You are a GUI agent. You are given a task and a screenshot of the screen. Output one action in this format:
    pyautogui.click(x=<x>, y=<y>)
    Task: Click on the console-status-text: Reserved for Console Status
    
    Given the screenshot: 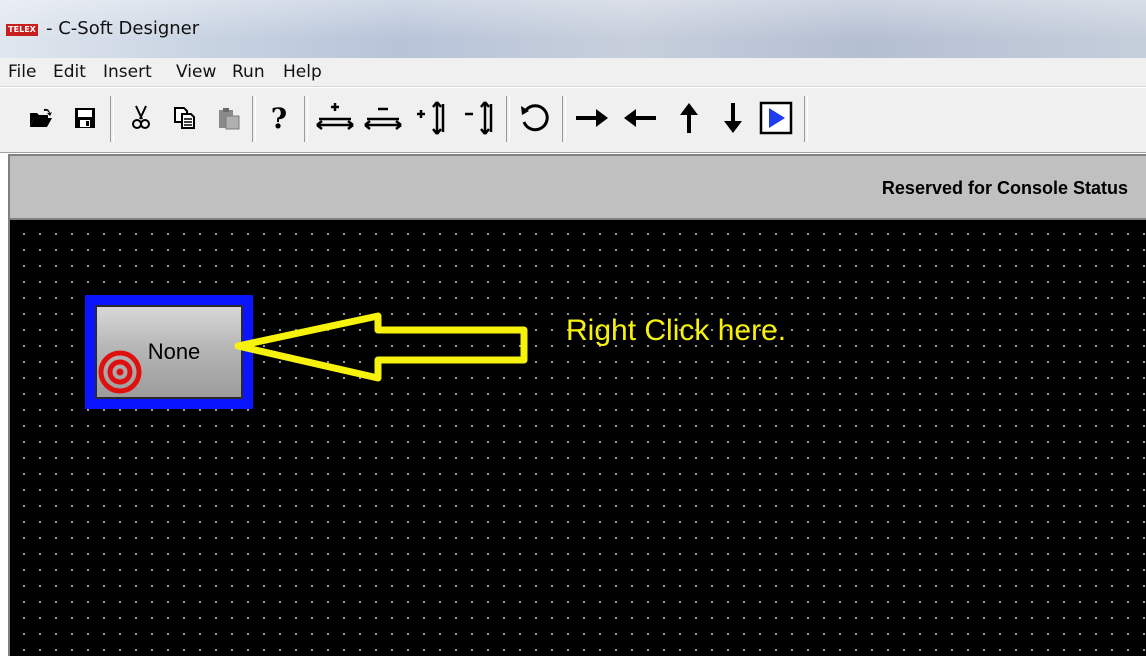 What is the action you would take?
    pyautogui.click(x=1004, y=188)
    